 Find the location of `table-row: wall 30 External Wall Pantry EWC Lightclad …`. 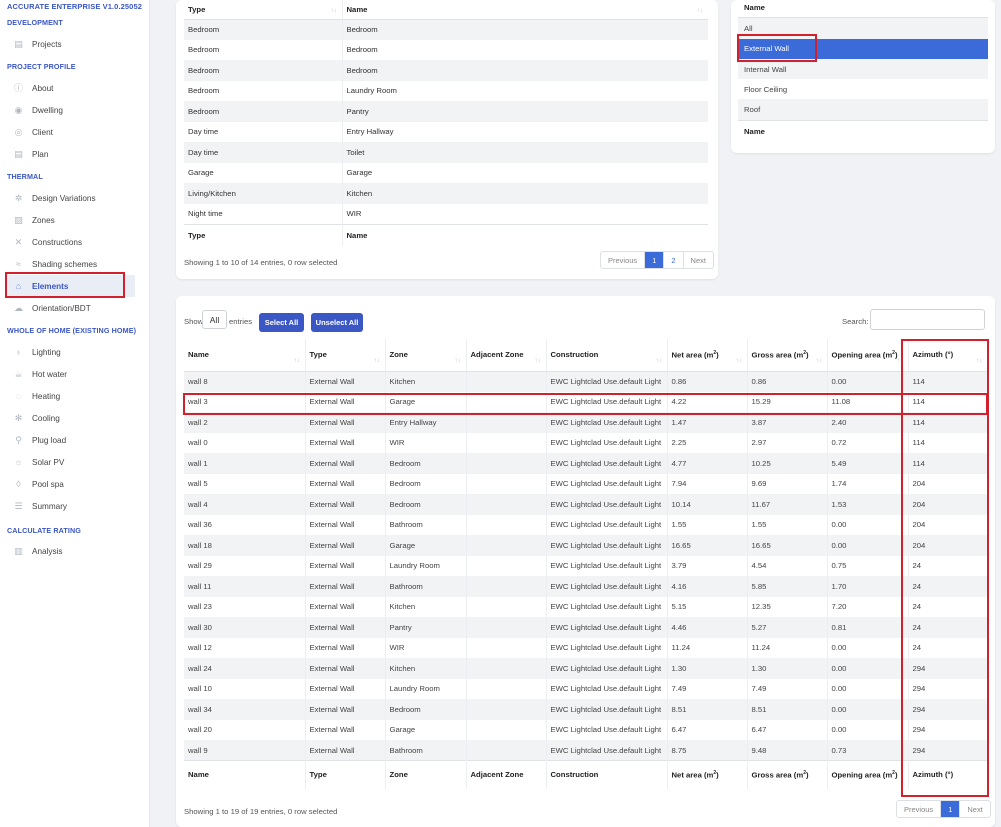

table-row: wall 30 External Wall Pantry EWC Lightclad … is located at coordinates (585, 627).